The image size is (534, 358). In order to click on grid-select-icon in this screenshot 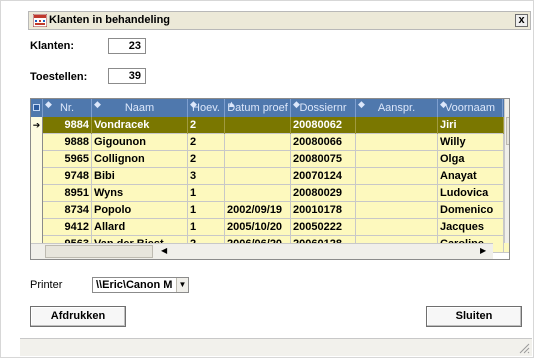, I will do `click(36, 107)`.